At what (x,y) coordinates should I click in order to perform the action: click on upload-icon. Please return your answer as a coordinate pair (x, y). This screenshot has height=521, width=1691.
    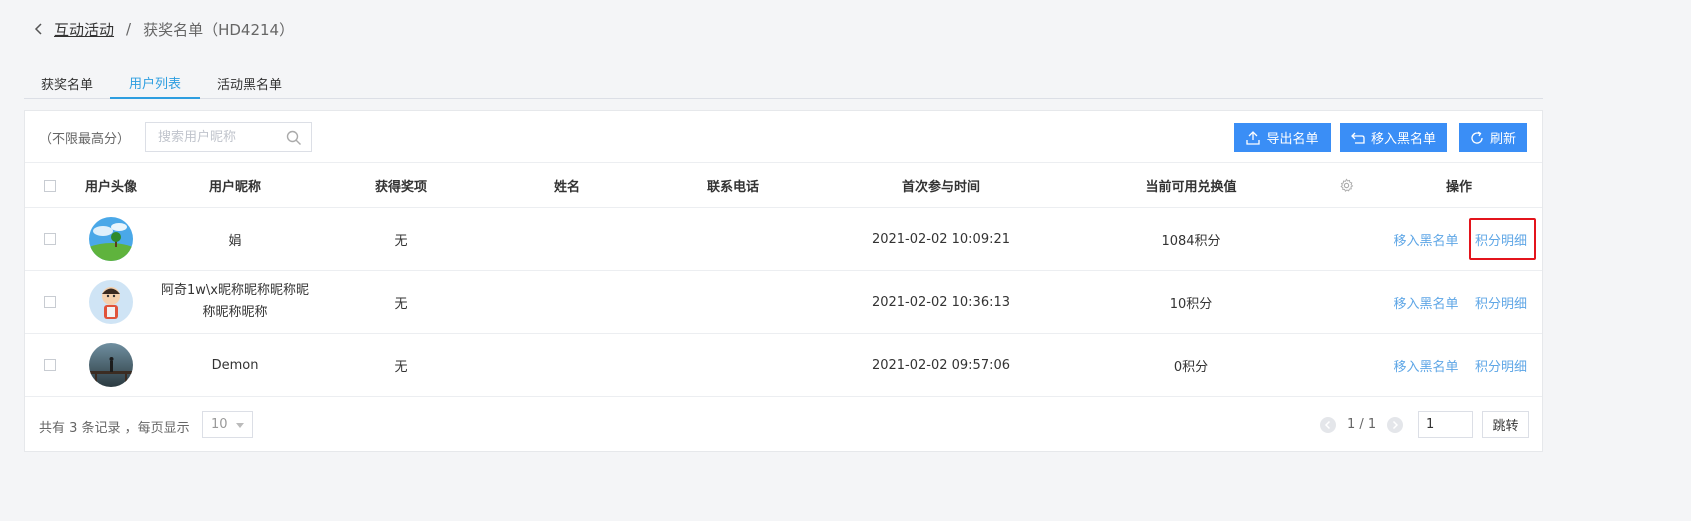
    Looking at the image, I should click on (1253, 137).